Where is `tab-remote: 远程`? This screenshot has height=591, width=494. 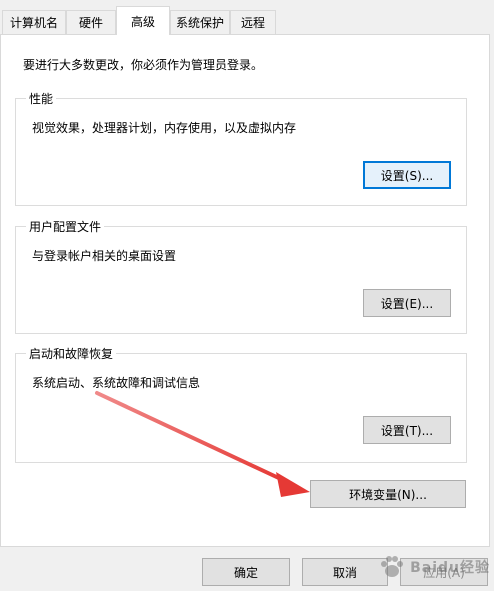
tab-remote: 远程 is located at coordinates (253, 22).